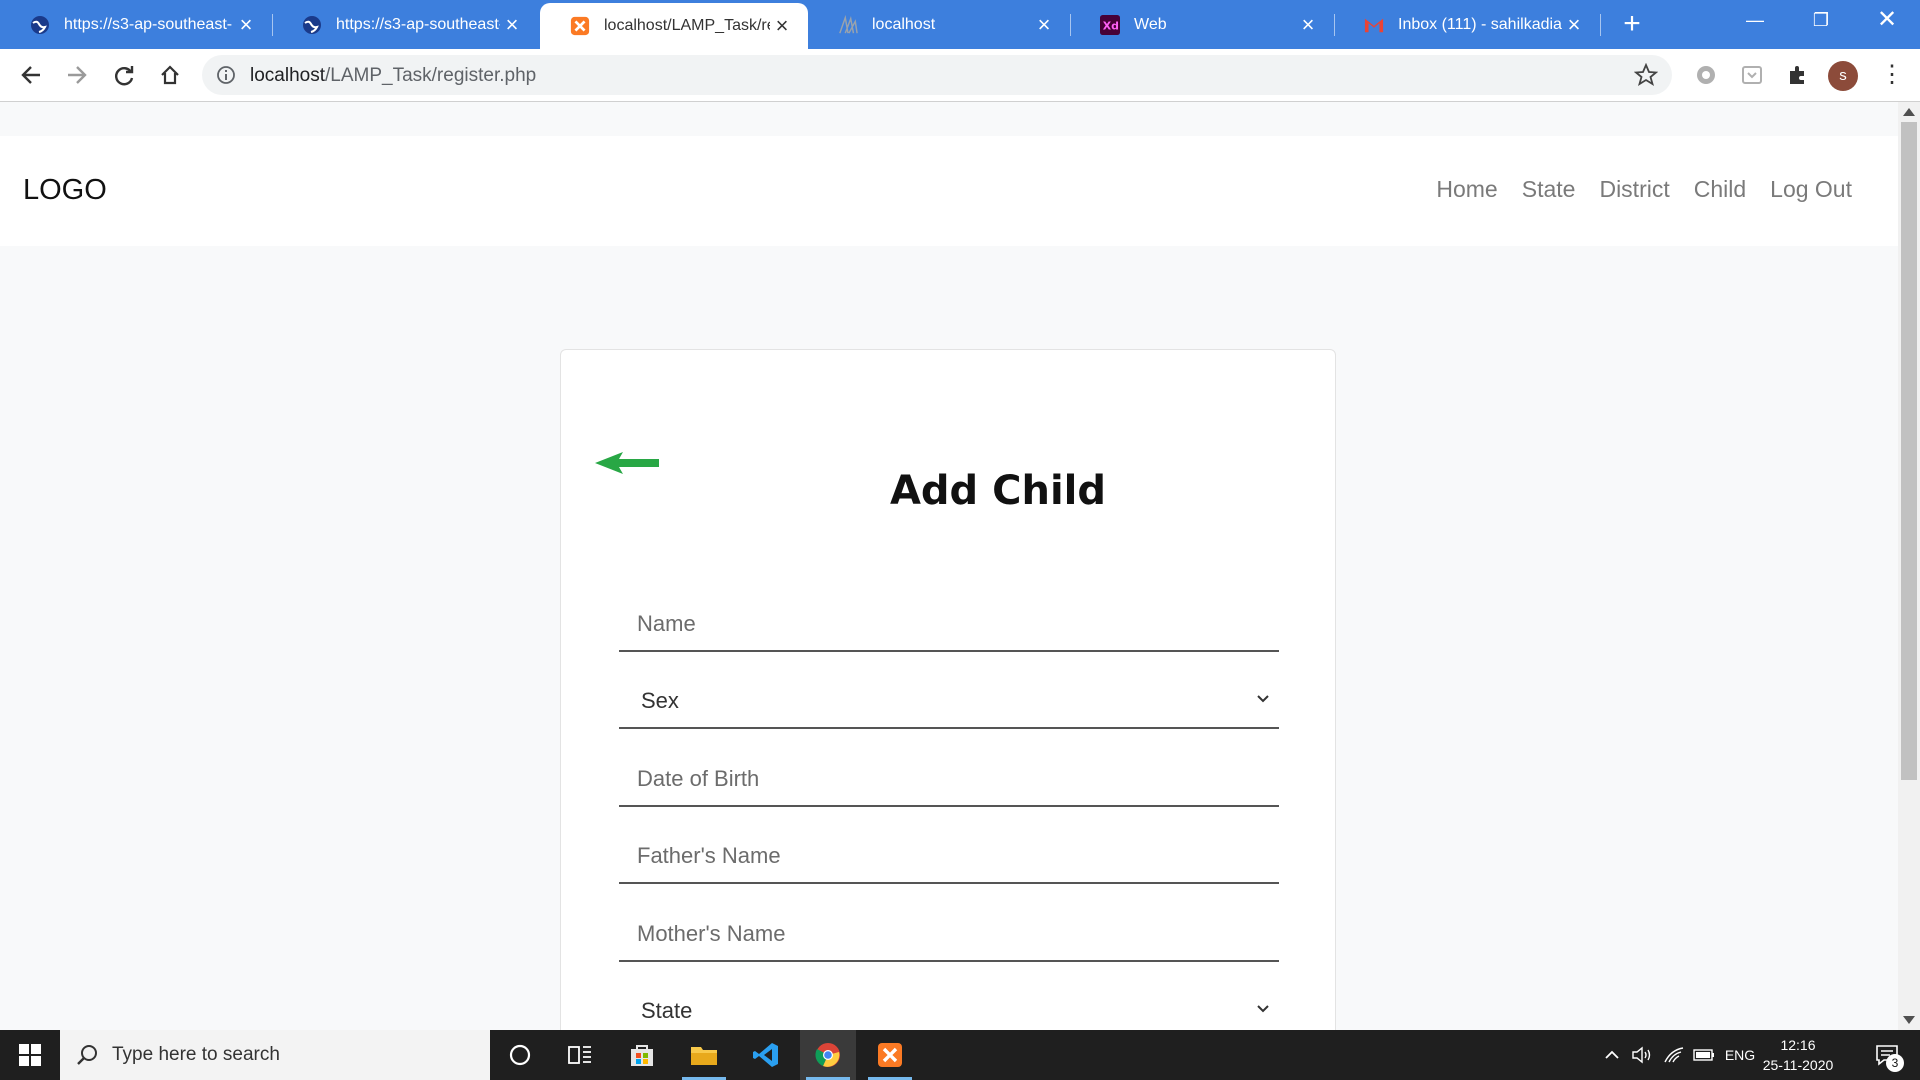 This screenshot has height=1080, width=1920. What do you see at coordinates (642, 1055) in the screenshot?
I see `store-icon` at bounding box center [642, 1055].